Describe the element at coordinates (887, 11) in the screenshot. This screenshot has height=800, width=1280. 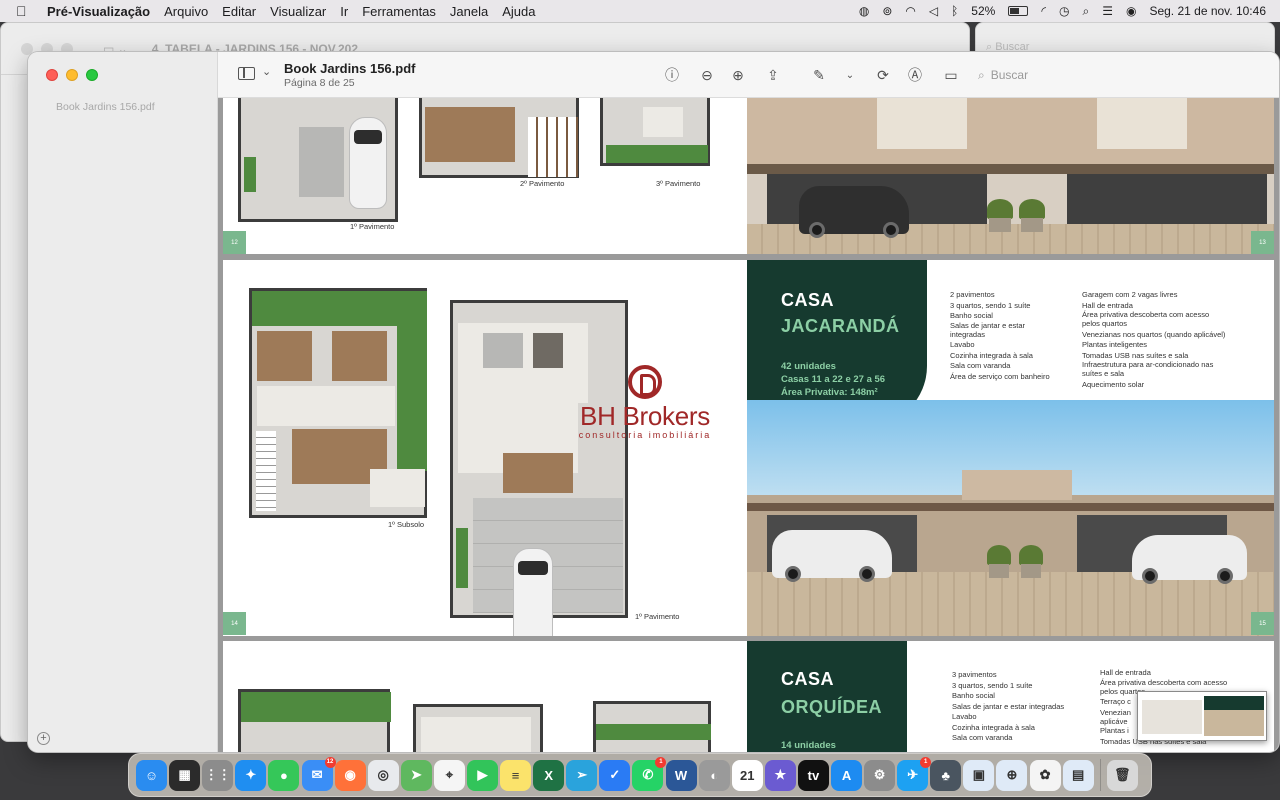
I see `cast-icon: ⊚` at that location.